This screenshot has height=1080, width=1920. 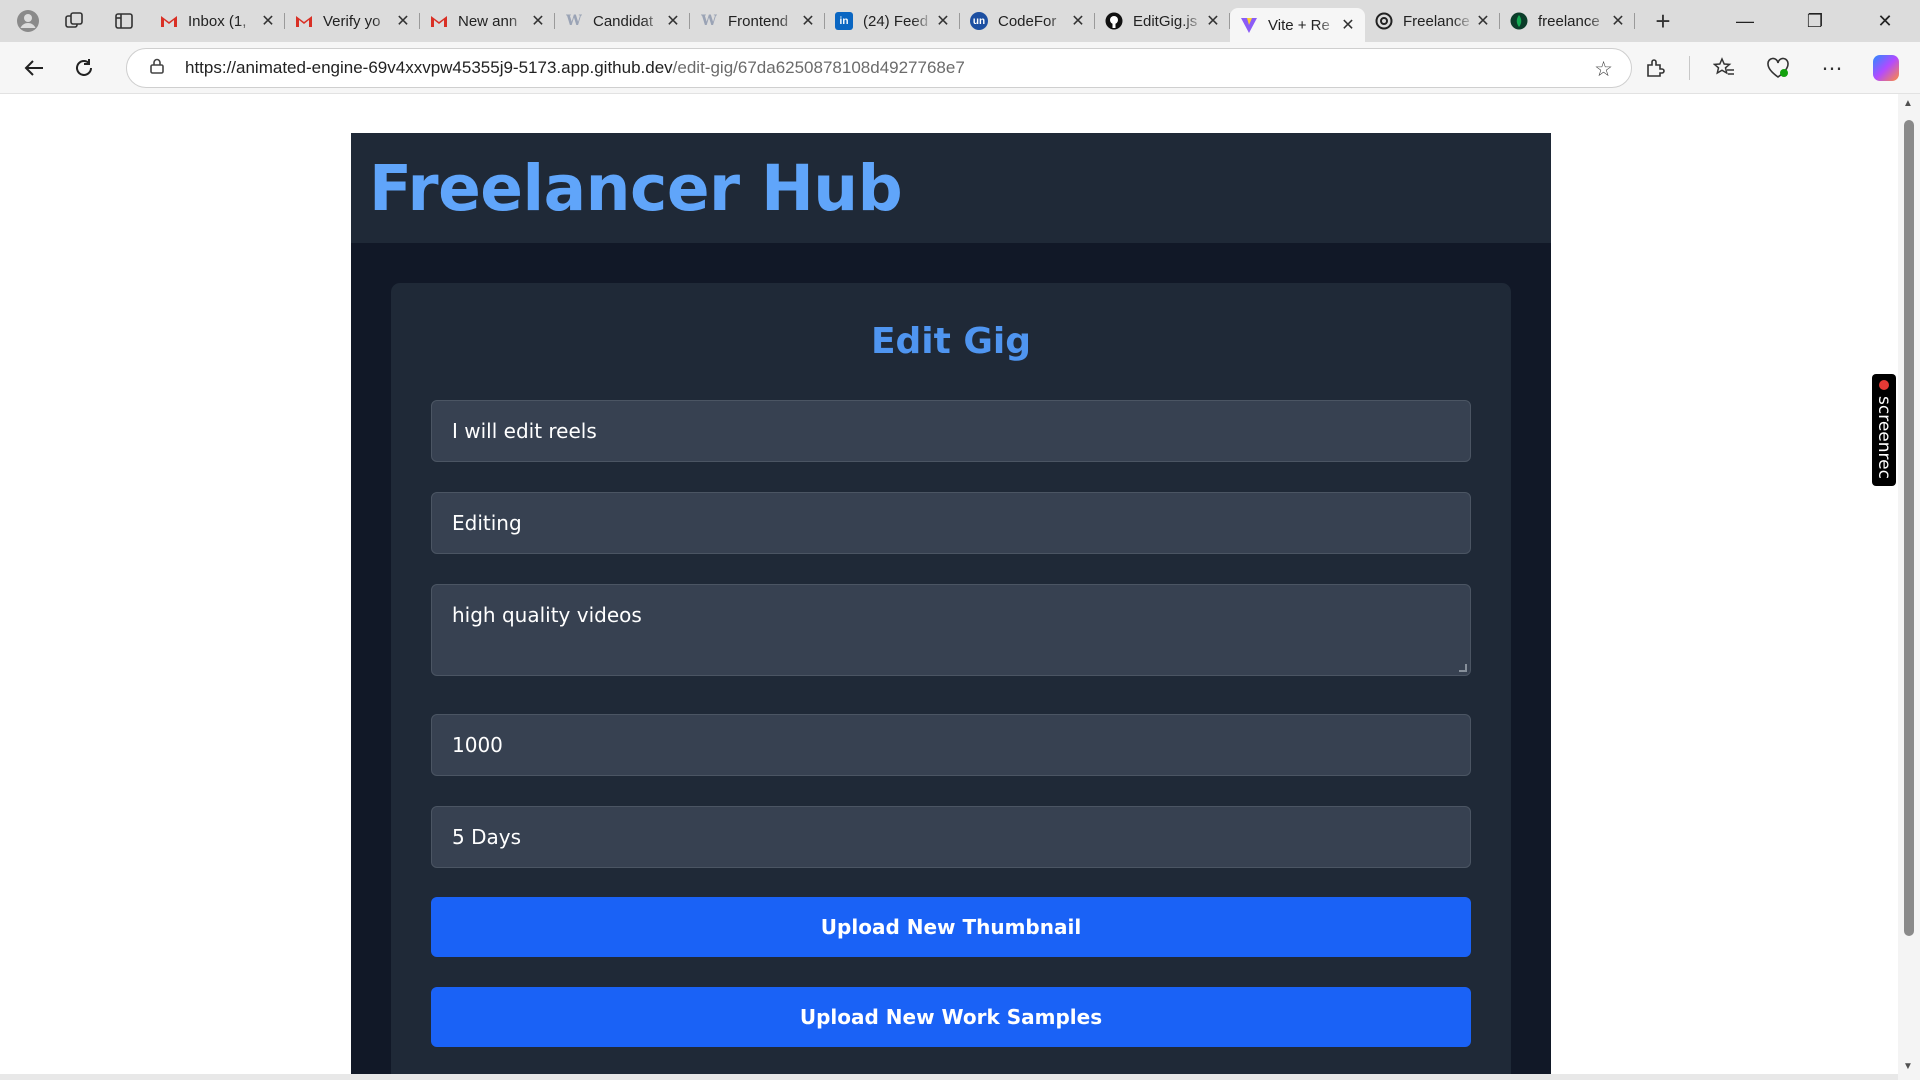 I want to click on description-textarea: high quality videos, so click(x=951, y=630).